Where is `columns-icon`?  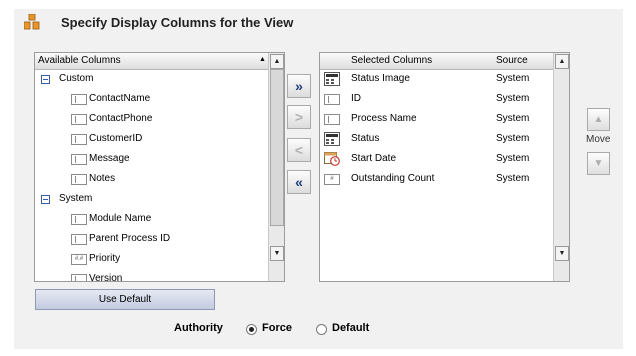 columns-icon is located at coordinates (32, 22).